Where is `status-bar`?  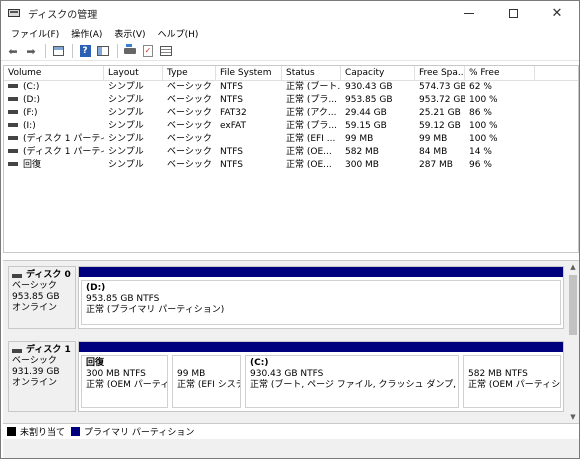 status-bar is located at coordinates (291, 448).